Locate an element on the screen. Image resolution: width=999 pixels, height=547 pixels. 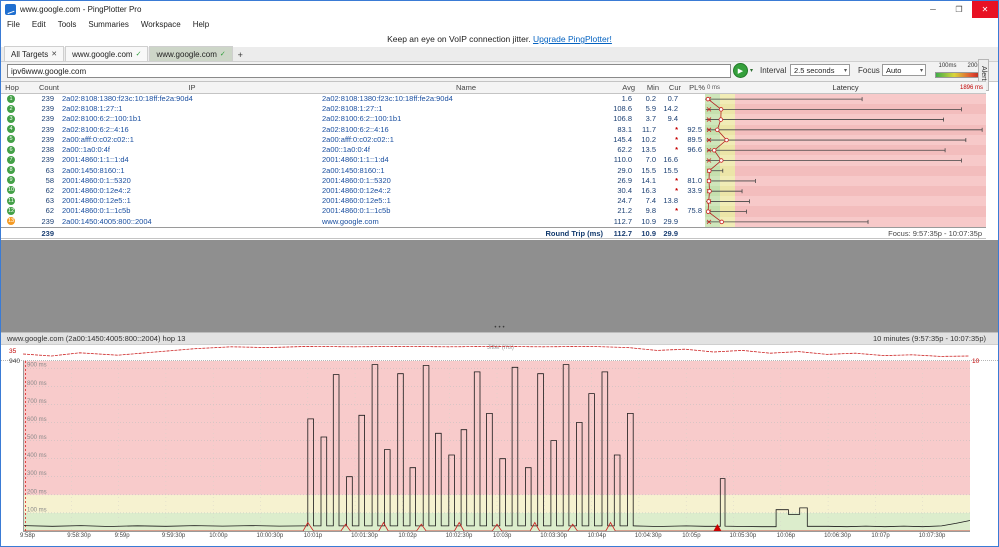
min-cell: 5.9 is located at coordinates (650, 109).